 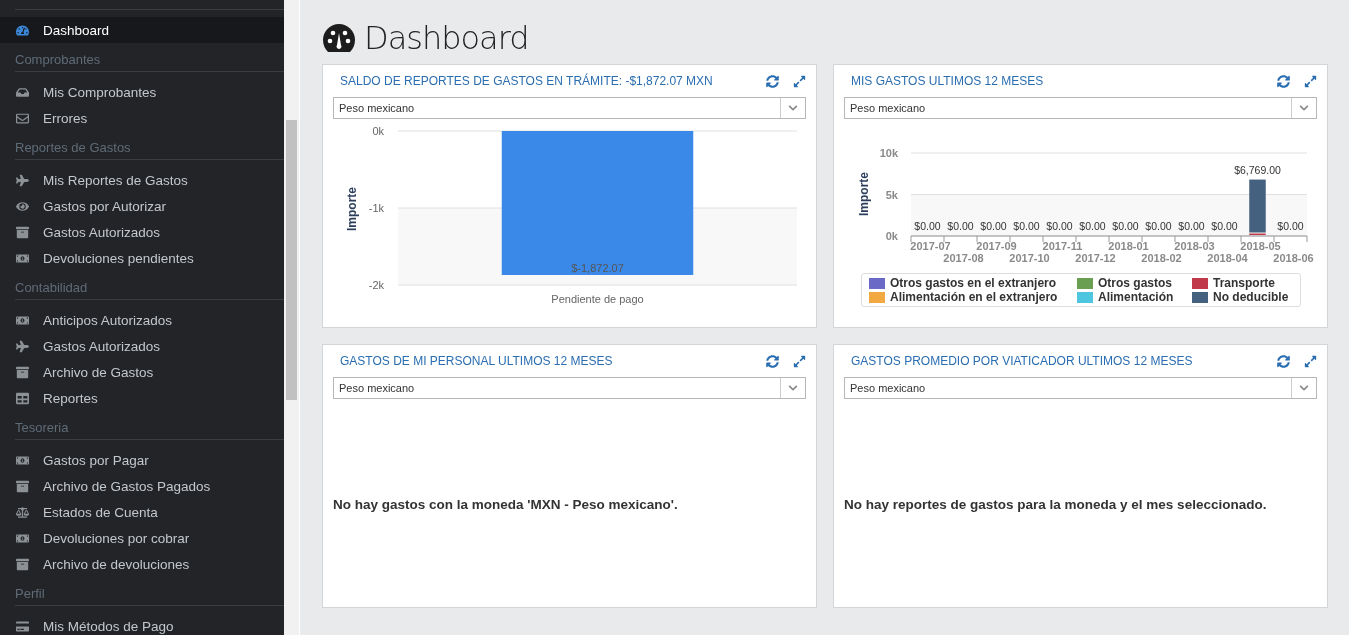 I want to click on section-header: Perfil, so click(x=150, y=594).